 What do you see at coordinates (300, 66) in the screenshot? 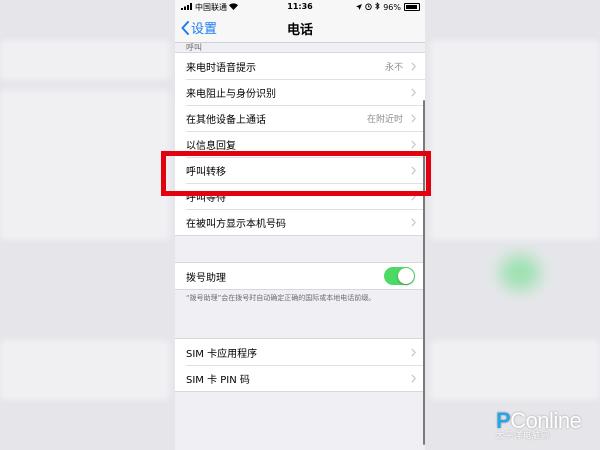
I see `row-announce-calls: 来电时语音提示 永不` at bounding box center [300, 66].